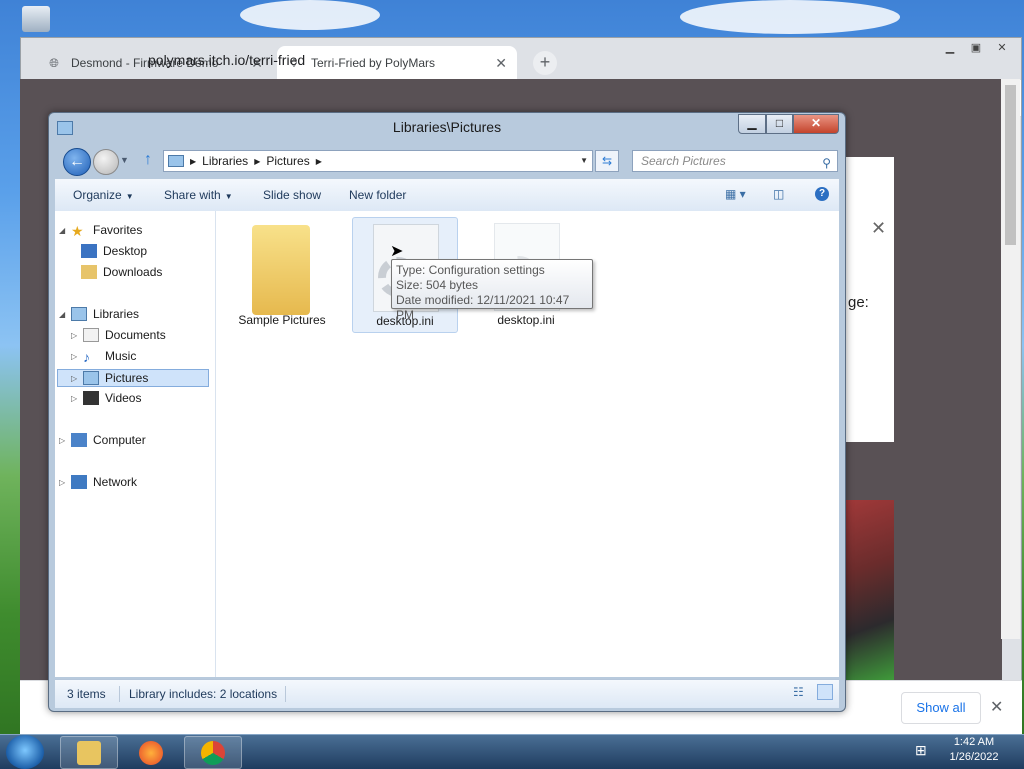 Image resolution: width=1024 pixels, height=769 pixels. Describe the element at coordinates (822, 194) in the screenshot. I see `help-icon: ?` at that location.